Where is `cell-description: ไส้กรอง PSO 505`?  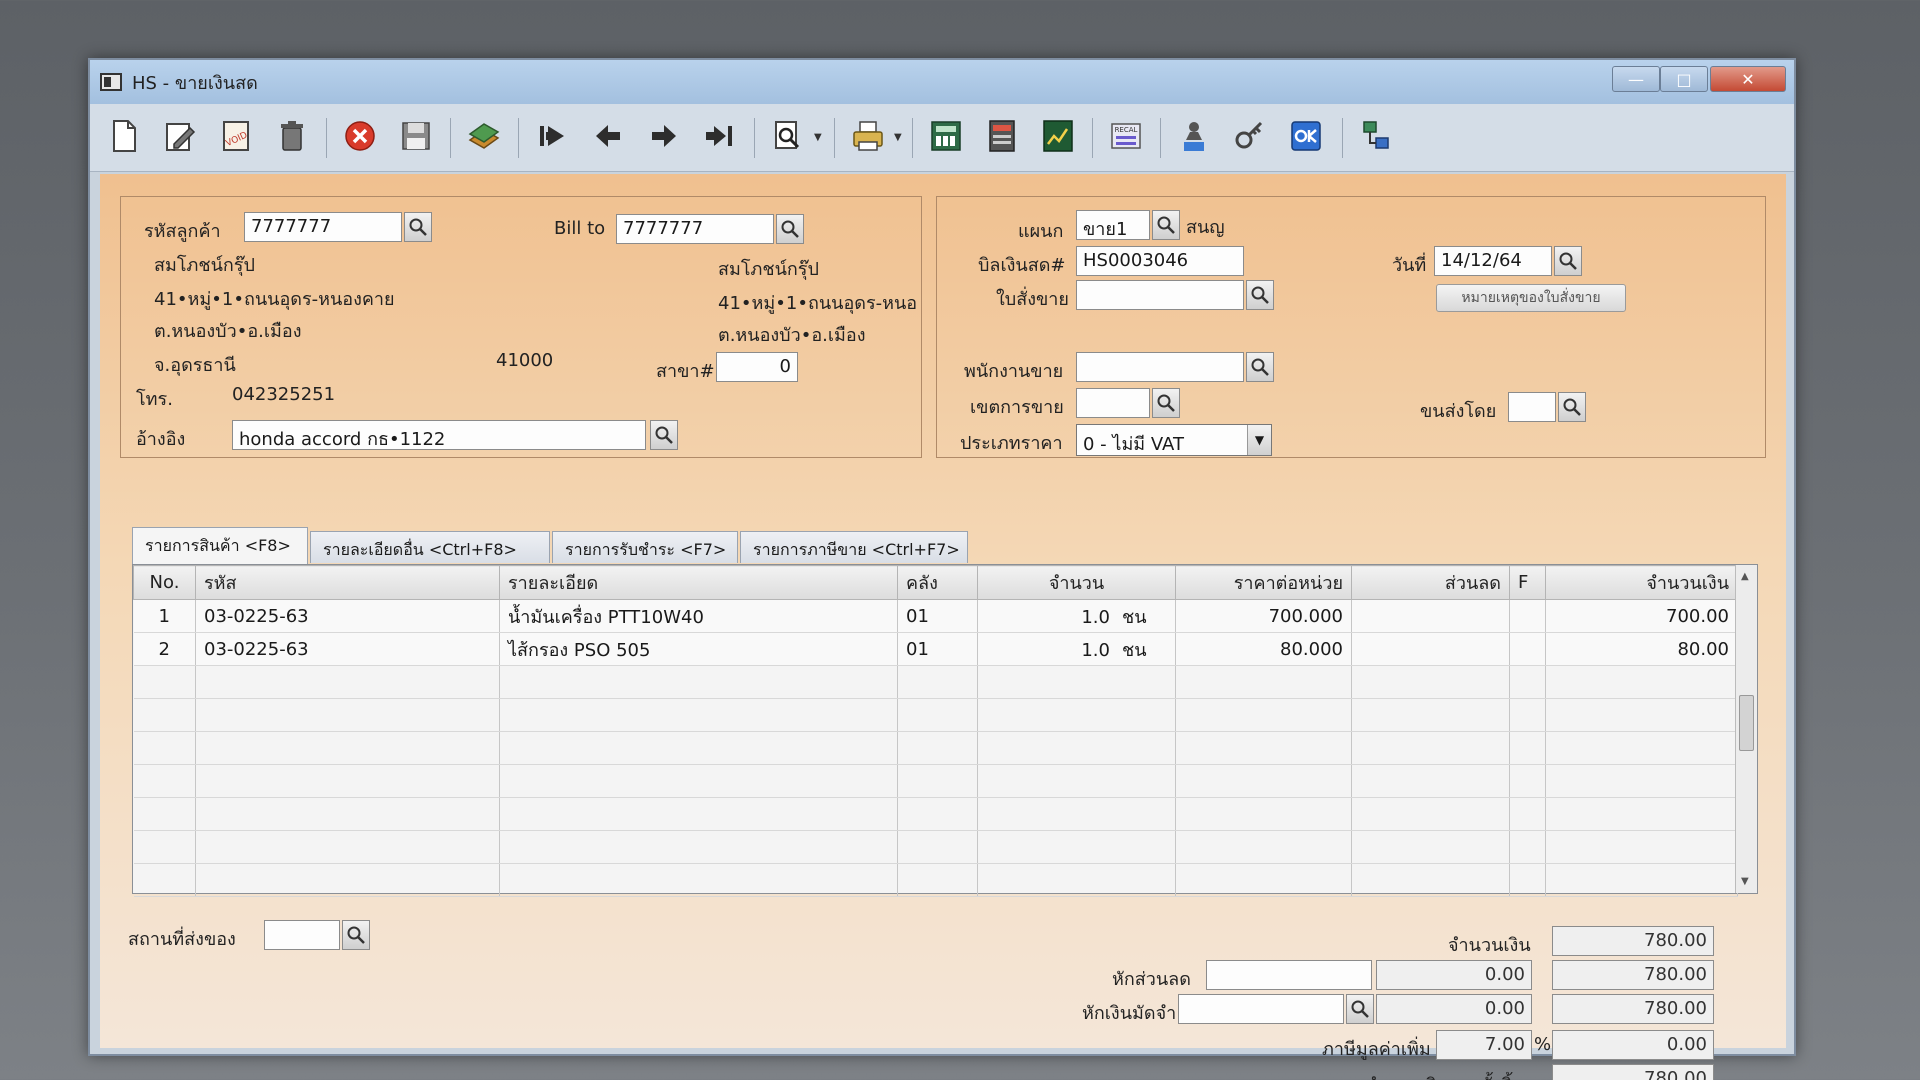 cell-description: ไส้กรอง PSO 505 is located at coordinates (698, 649).